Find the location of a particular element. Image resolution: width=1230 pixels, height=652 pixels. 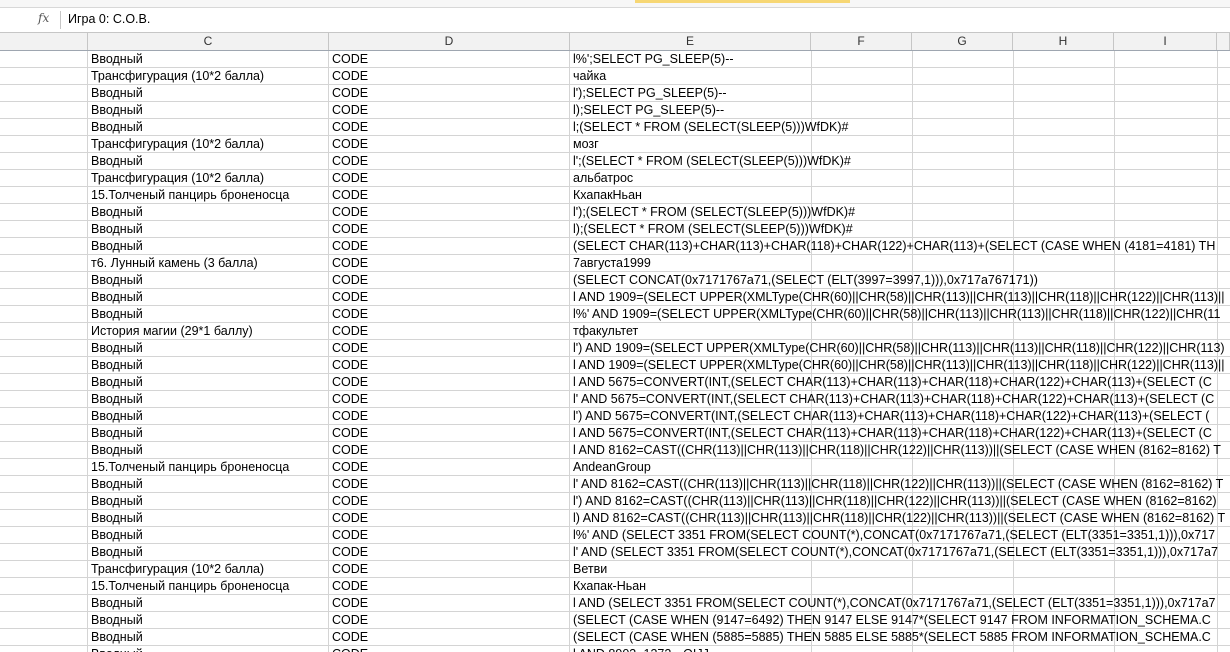

cell-e: l%';SELECT PG_SLEEP(5)-- is located at coordinates (900, 59).